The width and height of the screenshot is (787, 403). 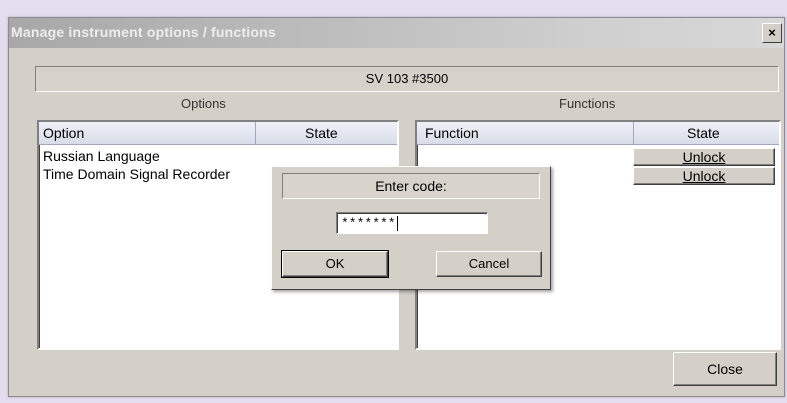 I want to click on title-bar: Manage instrument options / functions ×, so click(x=396, y=33).